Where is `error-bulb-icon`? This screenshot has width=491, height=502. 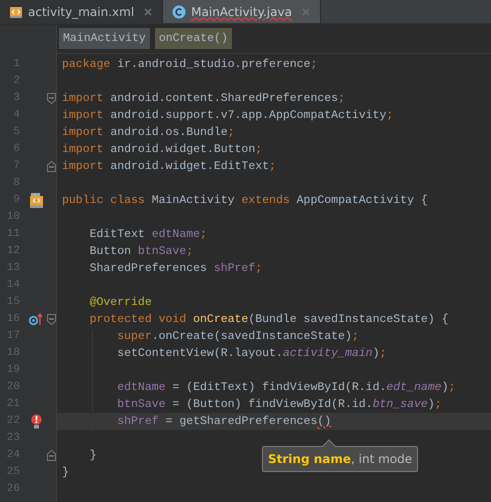
error-bulb-icon is located at coordinates (36, 421).